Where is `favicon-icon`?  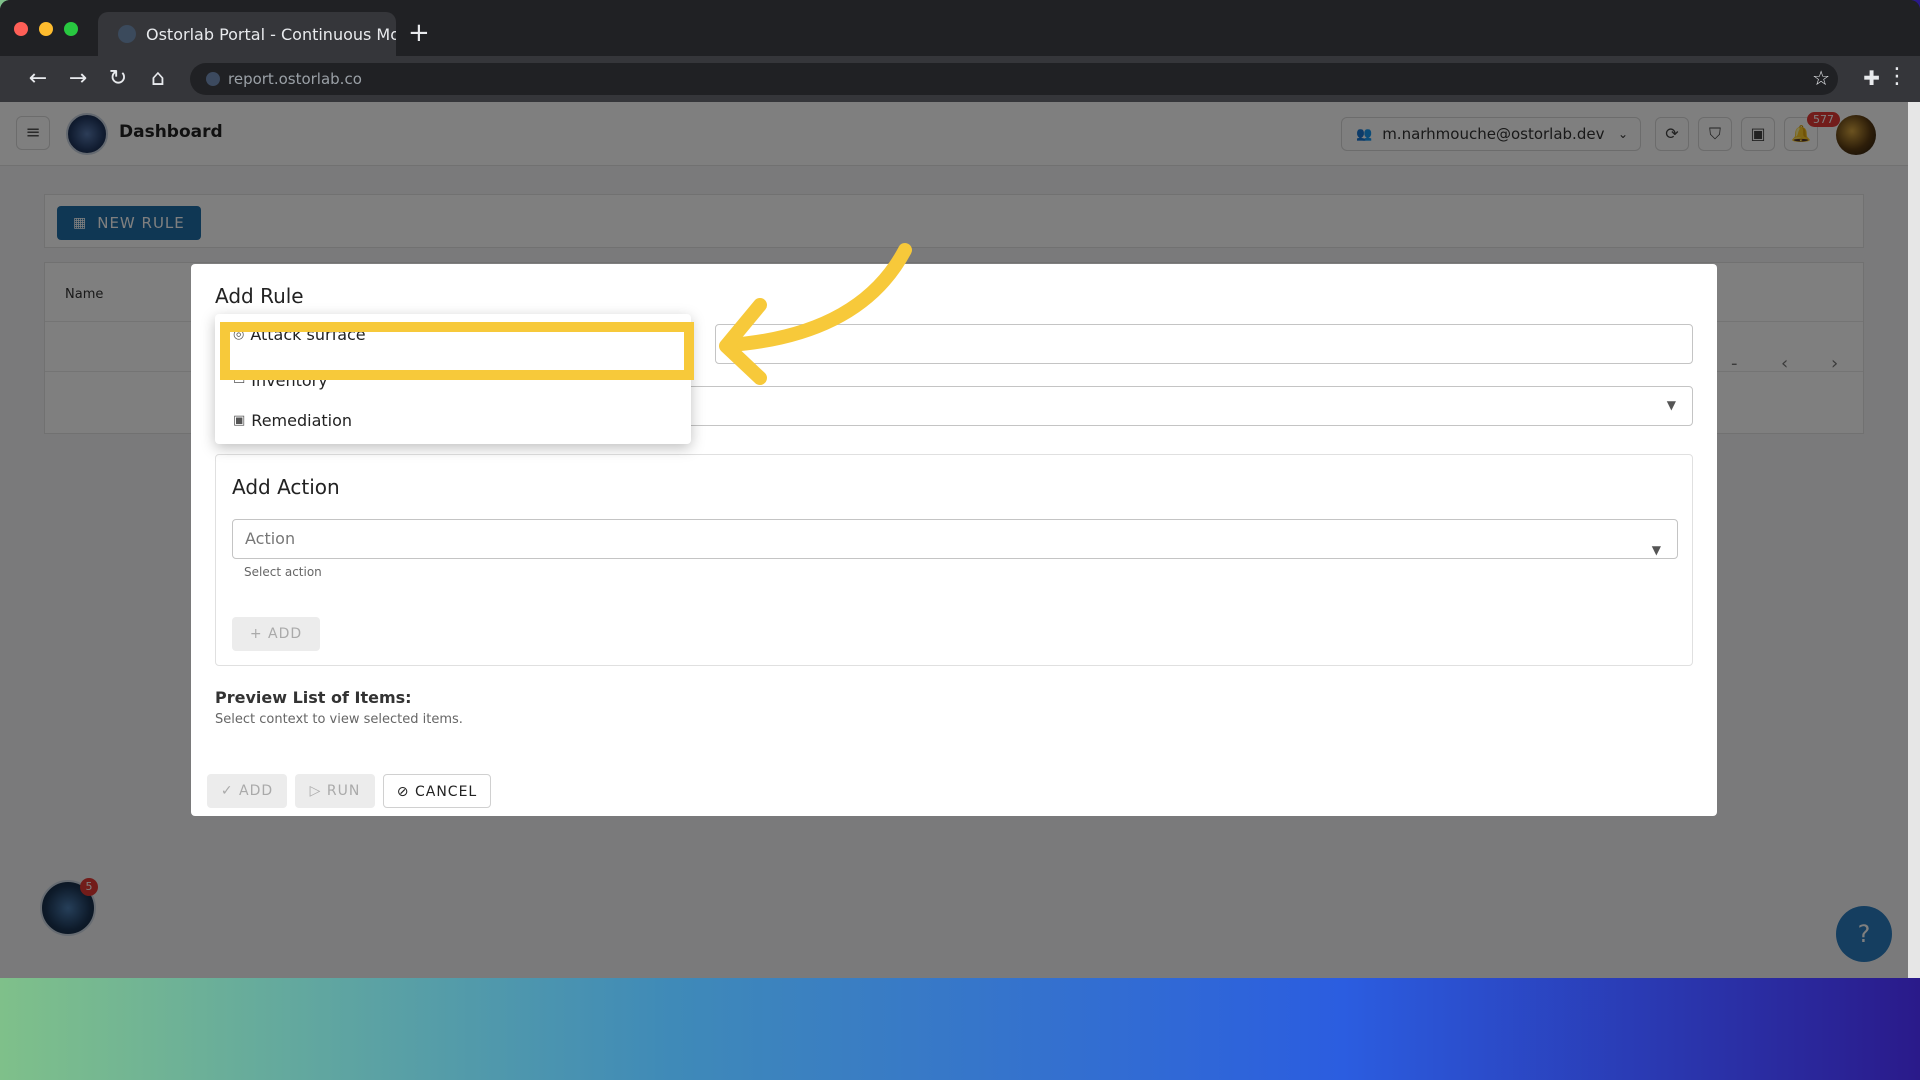 favicon-icon is located at coordinates (127, 34).